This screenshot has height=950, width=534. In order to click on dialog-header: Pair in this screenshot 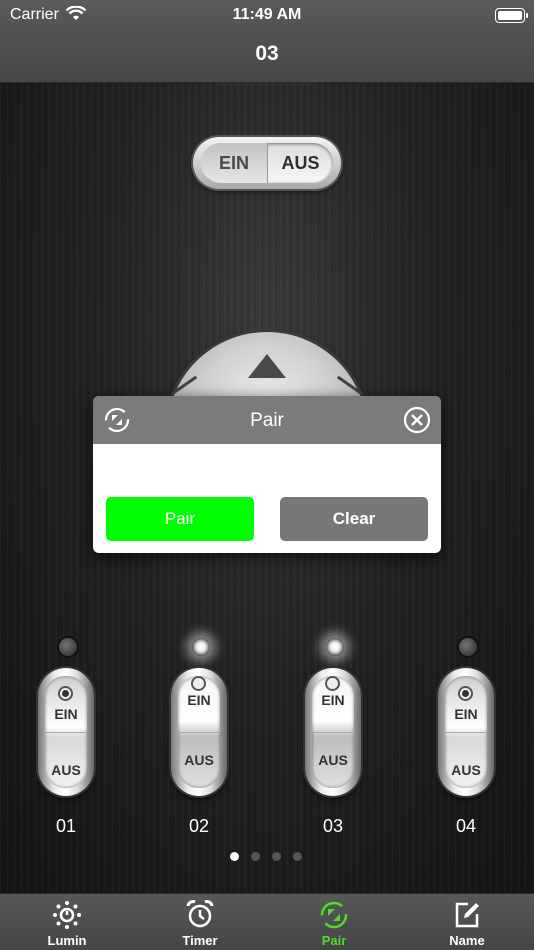, I will do `click(267, 420)`.